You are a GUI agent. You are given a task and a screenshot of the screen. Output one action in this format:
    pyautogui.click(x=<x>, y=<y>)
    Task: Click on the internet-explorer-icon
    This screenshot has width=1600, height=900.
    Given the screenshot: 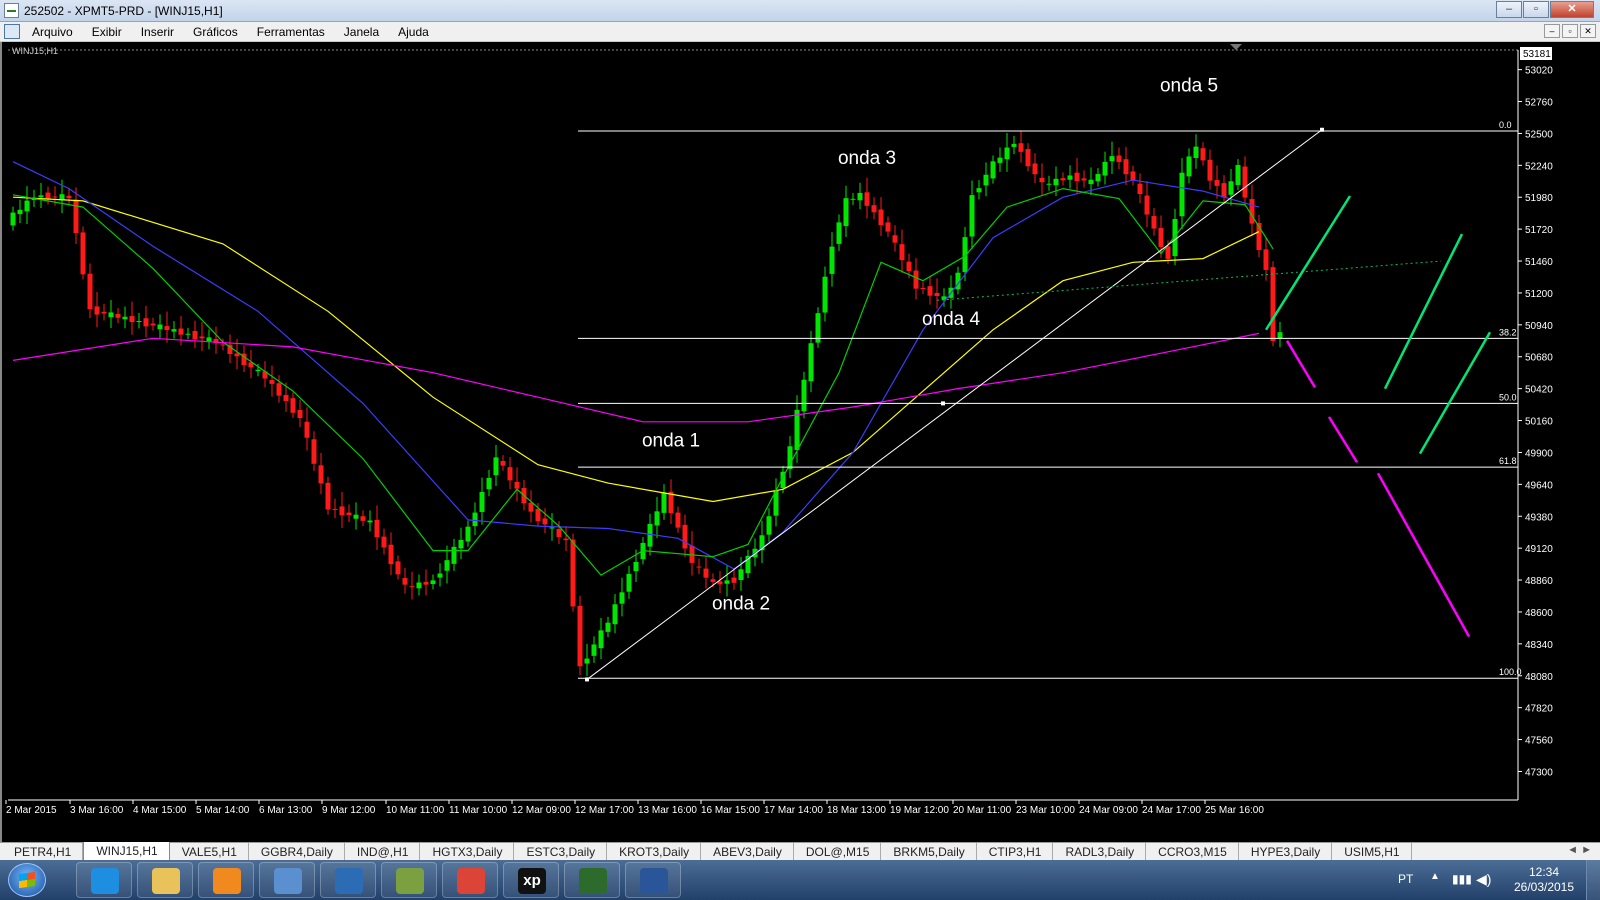 What is the action you would take?
    pyautogui.click(x=105, y=881)
    